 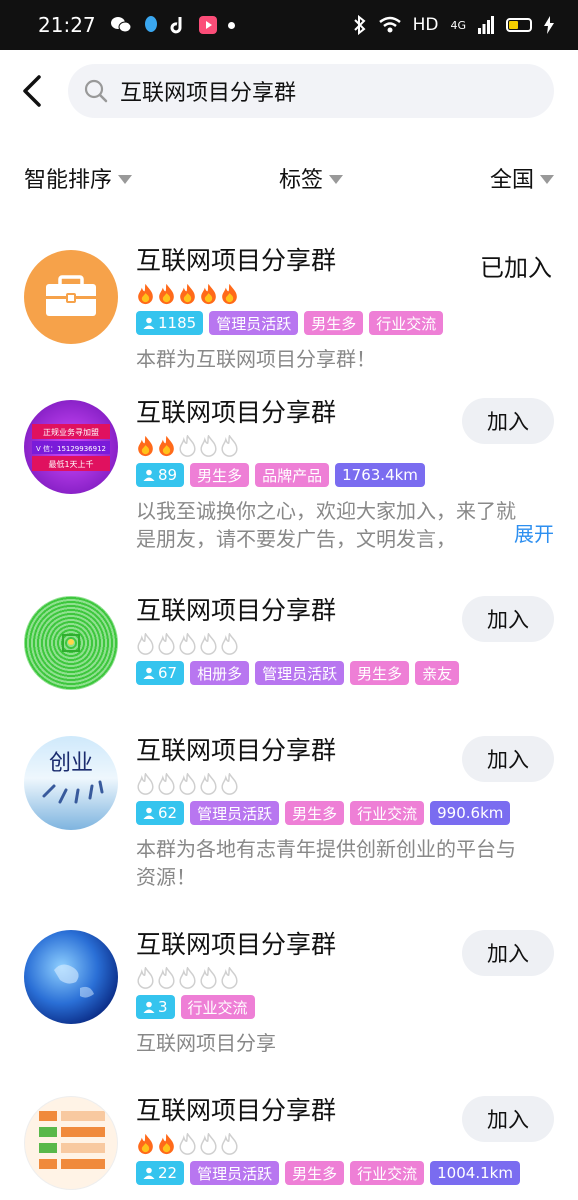 I want to click on svg-text: 正规业务寻加盟, so click(x=71, y=432).